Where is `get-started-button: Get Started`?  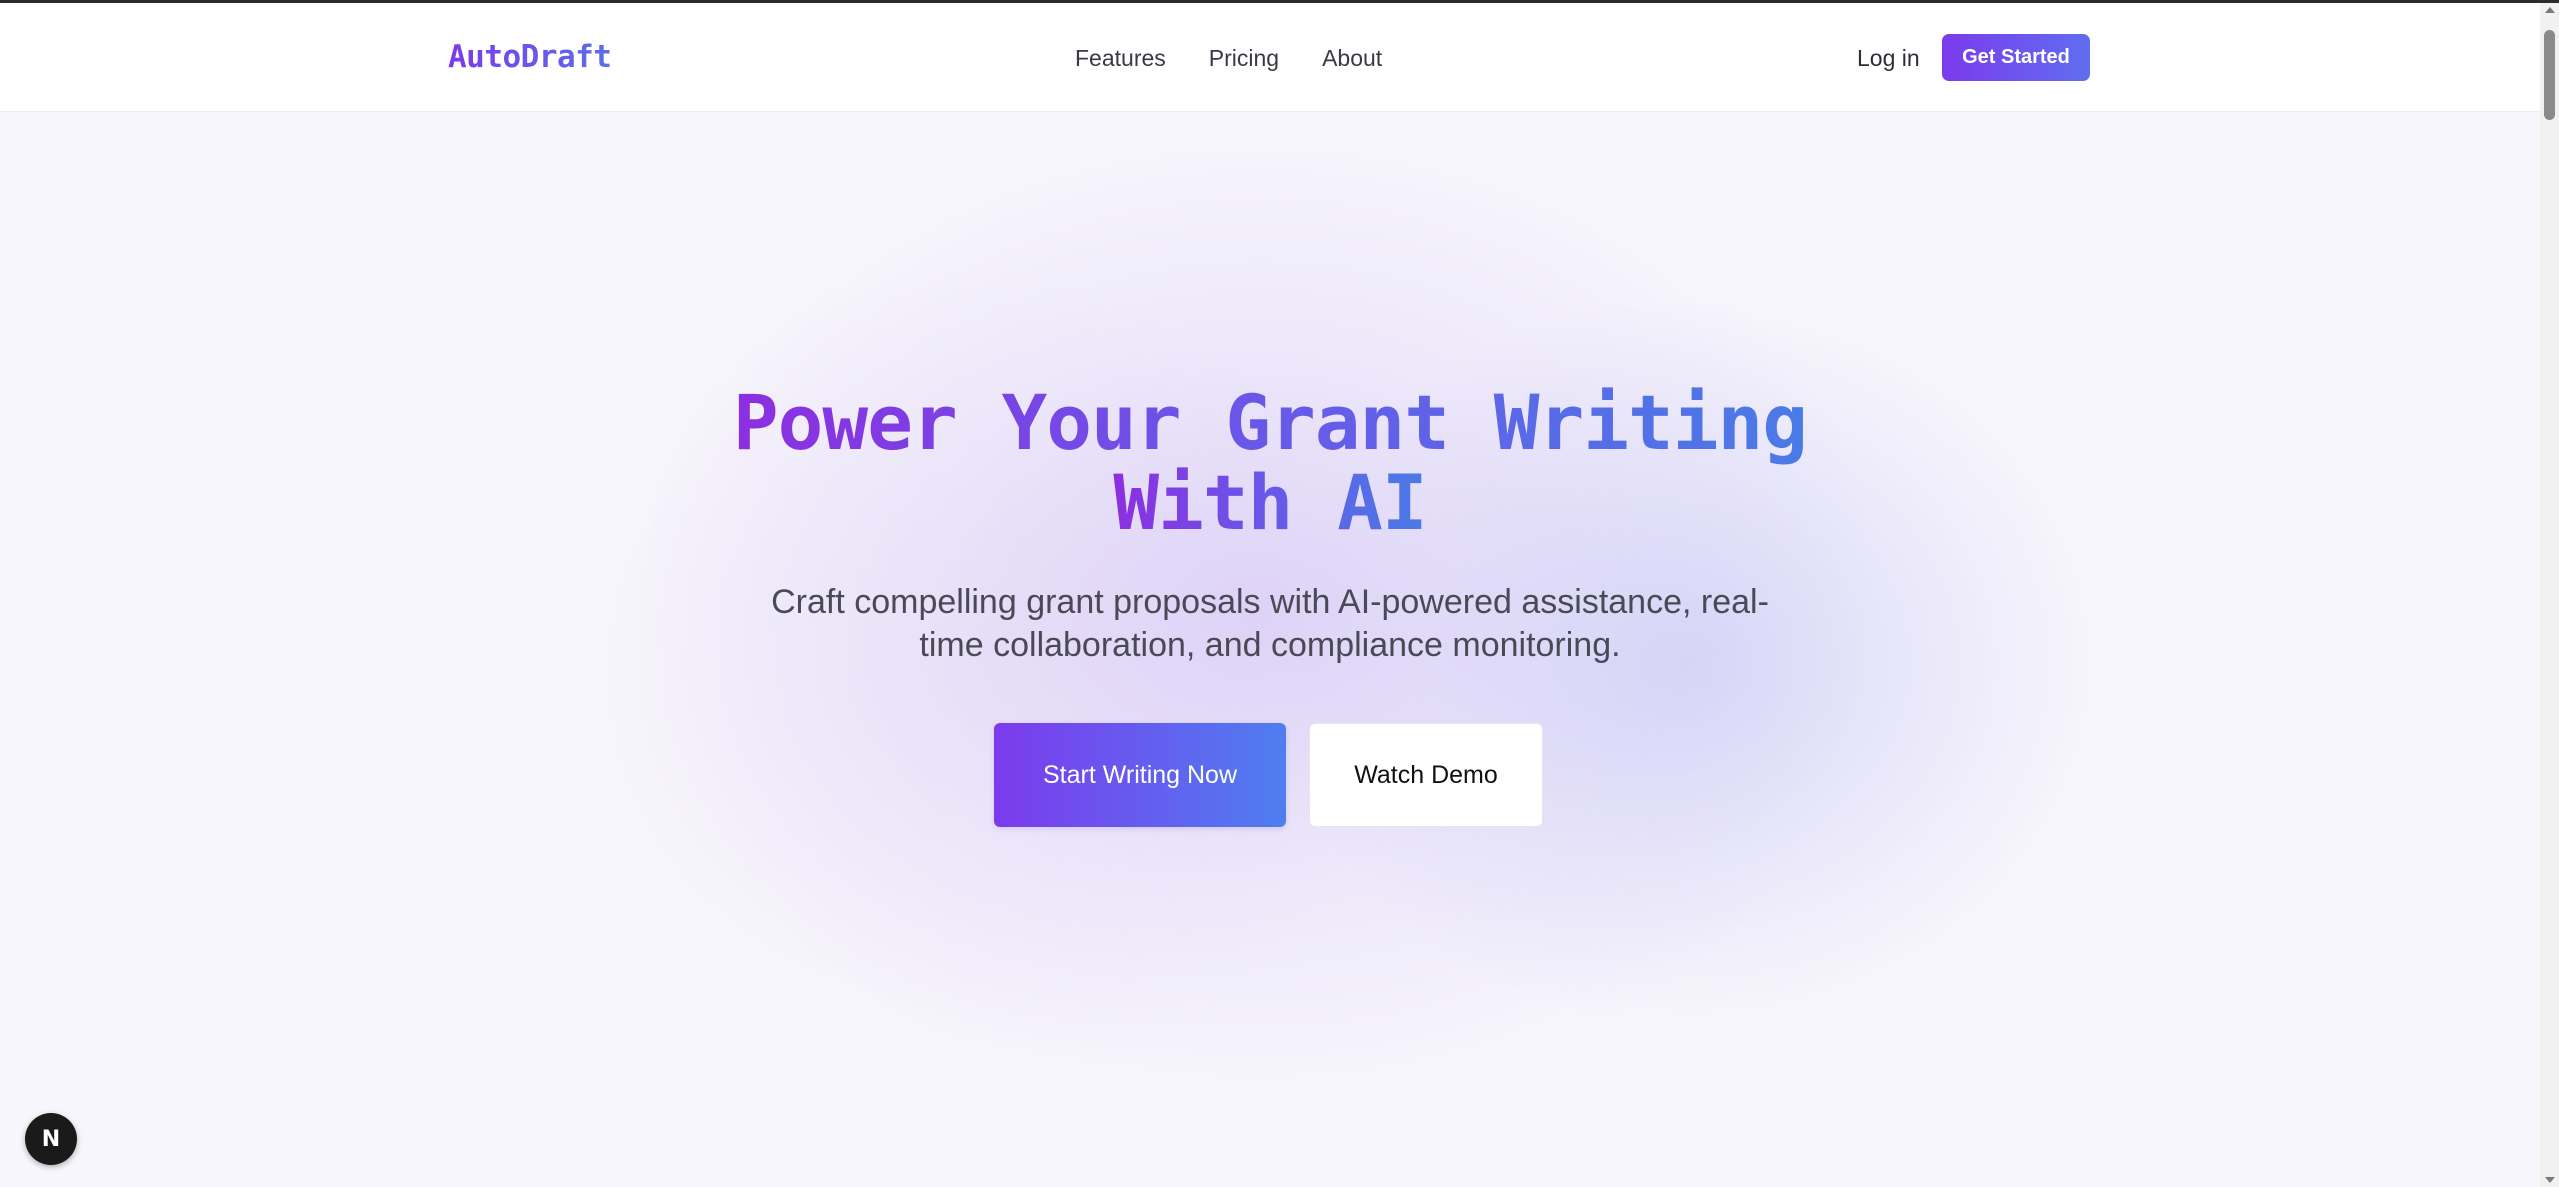 get-started-button: Get Started is located at coordinates (2016, 57).